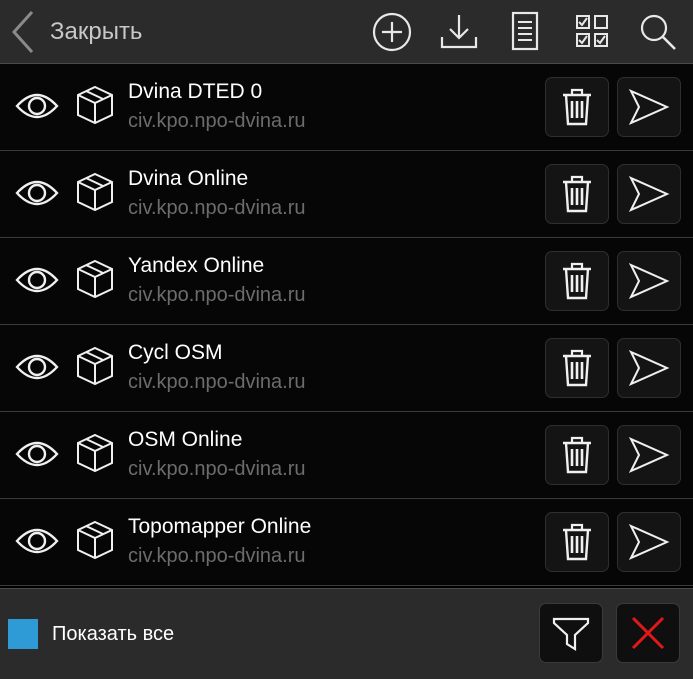 Image resolution: width=693 pixels, height=679 pixels. Describe the element at coordinates (658, 32) in the screenshot. I see `search-icon` at that location.